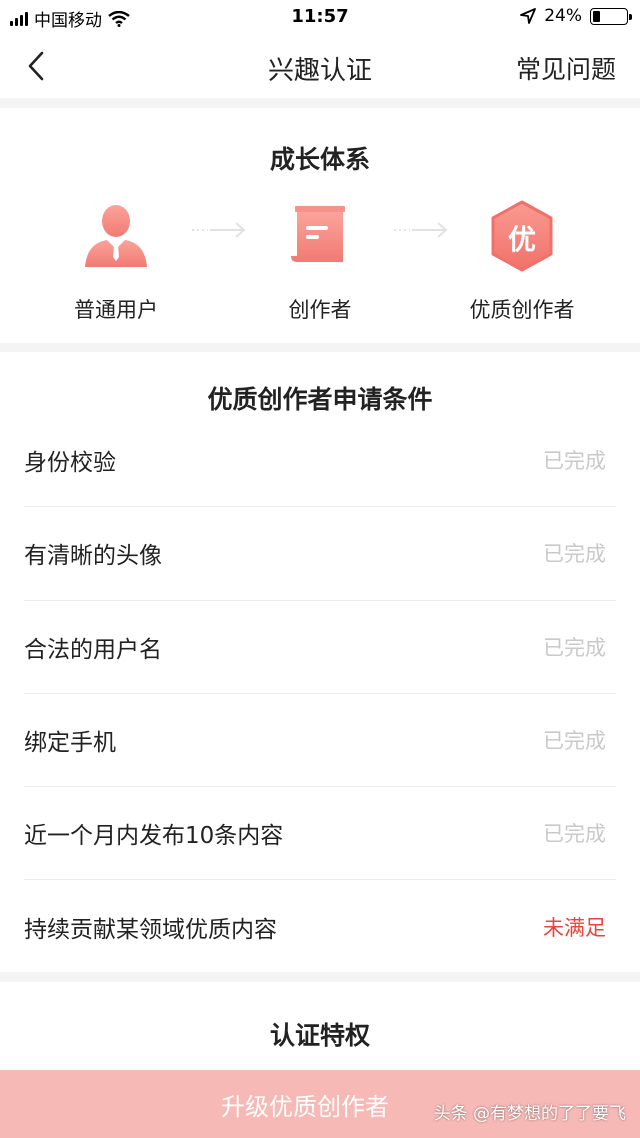 Image resolution: width=640 pixels, height=1138 pixels. Describe the element at coordinates (320, 310) in the screenshot. I see `step-label-creator: 创作者` at that location.